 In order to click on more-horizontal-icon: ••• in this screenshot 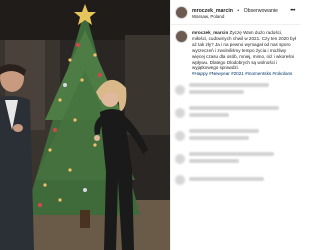, I will do `click(292, 11)`.